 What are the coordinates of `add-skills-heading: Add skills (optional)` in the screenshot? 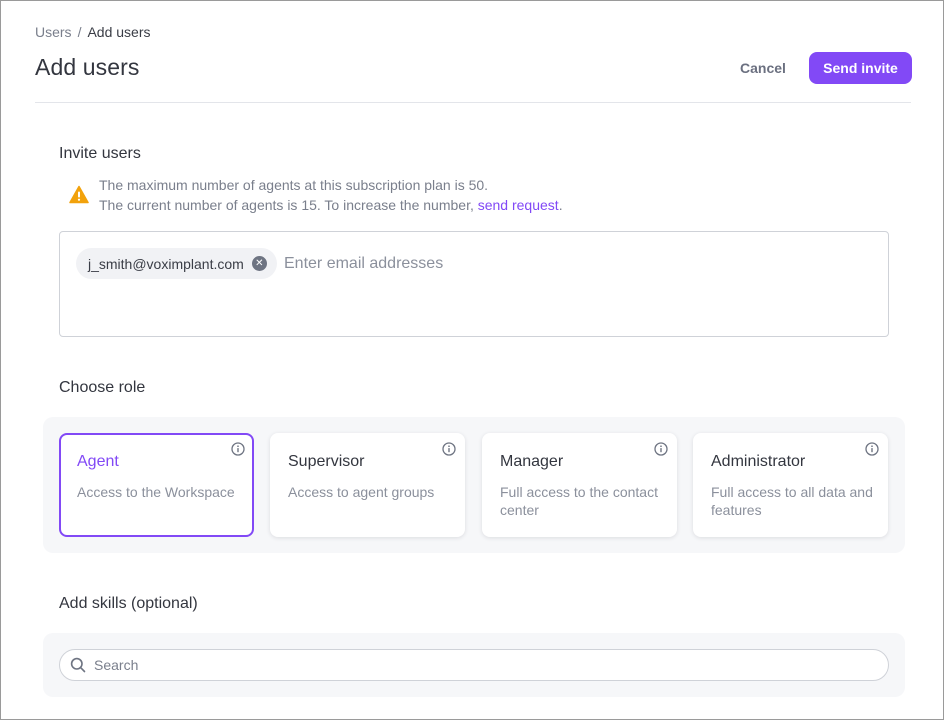 It's located at (128, 603).